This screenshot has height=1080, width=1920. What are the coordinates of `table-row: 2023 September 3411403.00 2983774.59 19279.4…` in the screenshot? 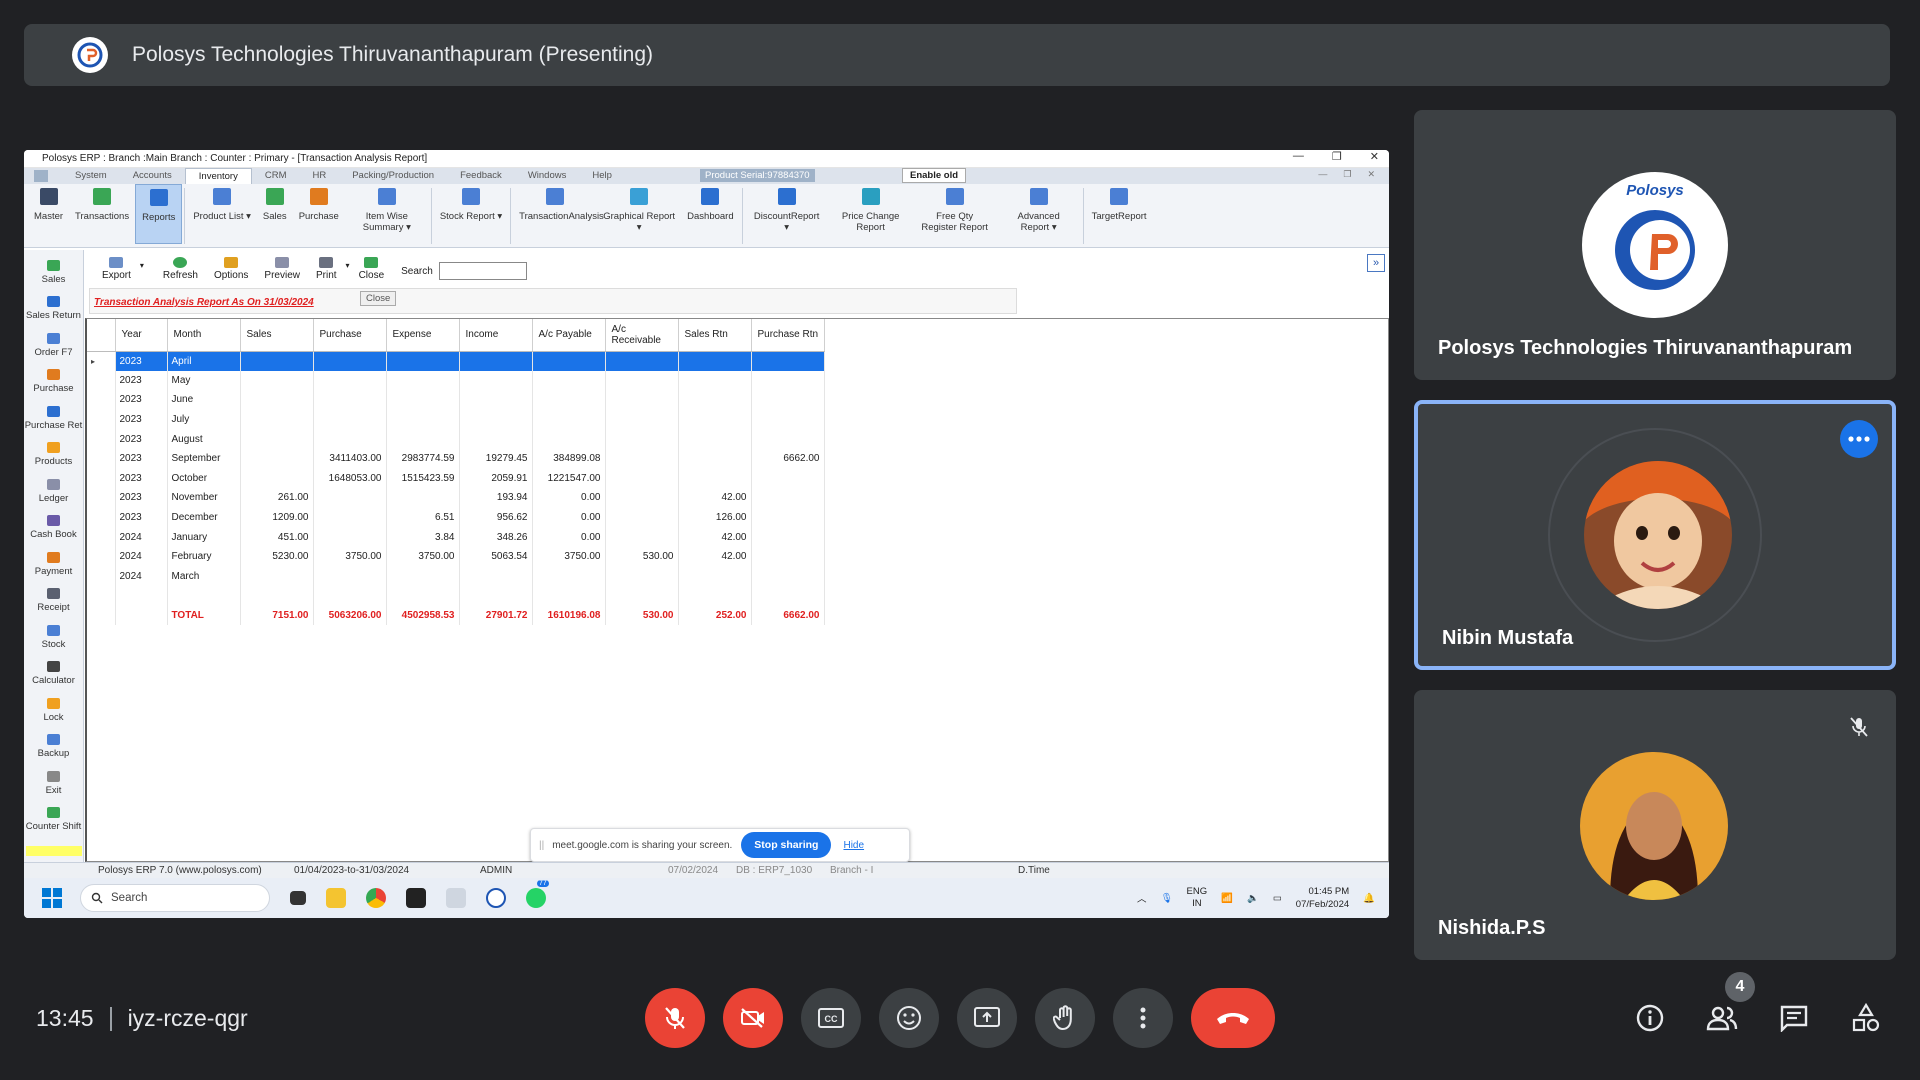 It's located at (456, 458).